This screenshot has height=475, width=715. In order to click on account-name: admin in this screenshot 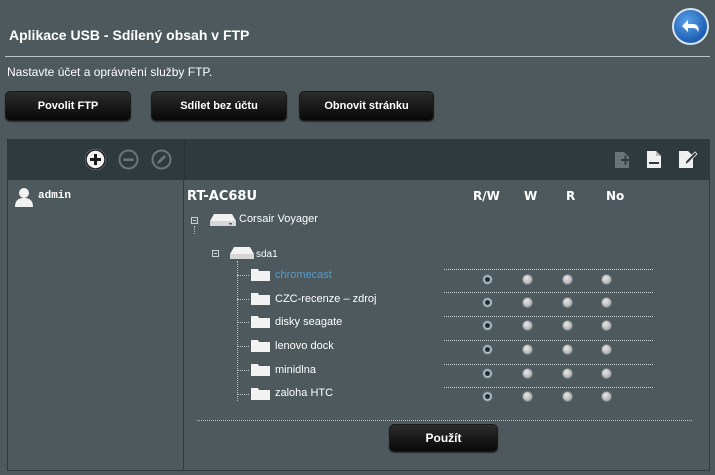, I will do `click(55, 196)`.